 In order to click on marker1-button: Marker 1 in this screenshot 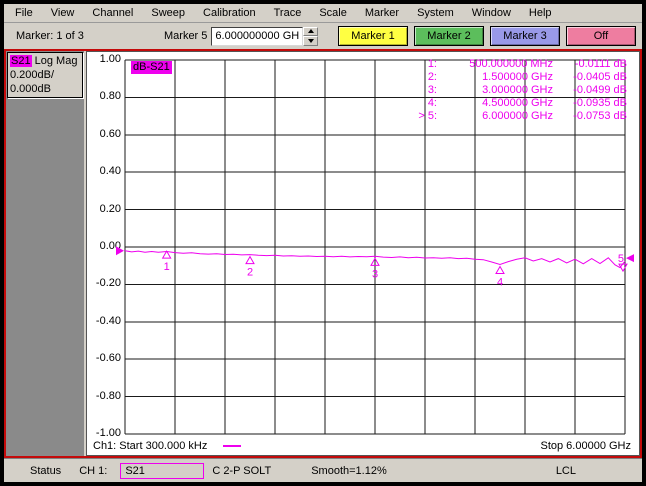, I will do `click(373, 36)`.